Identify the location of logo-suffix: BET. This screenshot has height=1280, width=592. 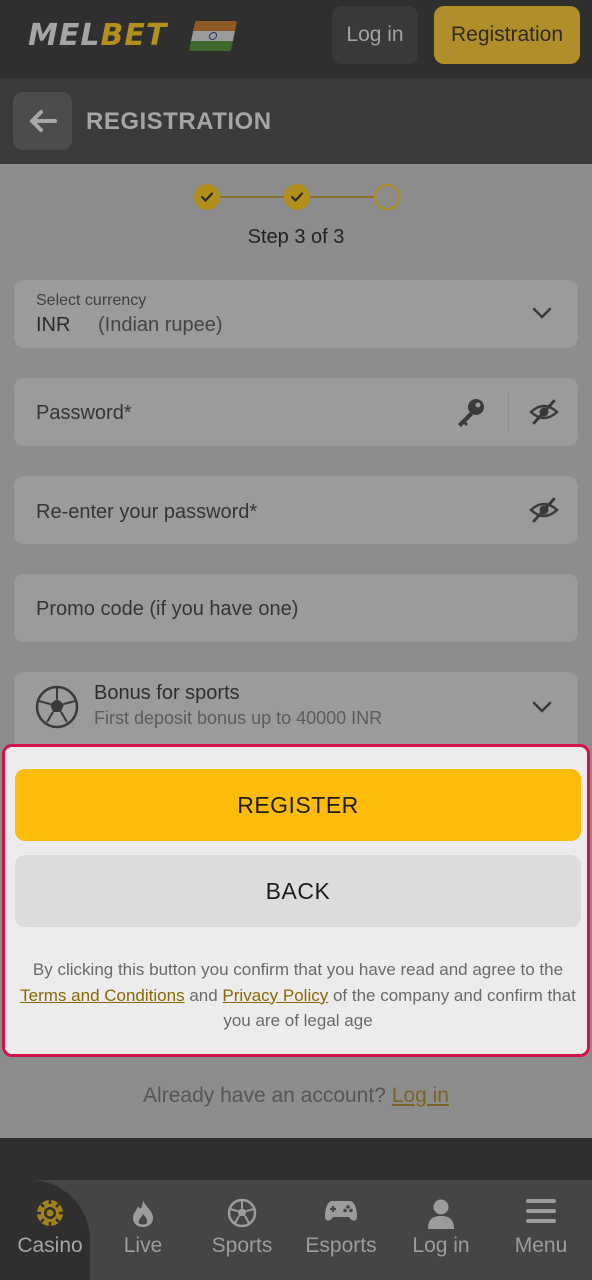
(134, 35).